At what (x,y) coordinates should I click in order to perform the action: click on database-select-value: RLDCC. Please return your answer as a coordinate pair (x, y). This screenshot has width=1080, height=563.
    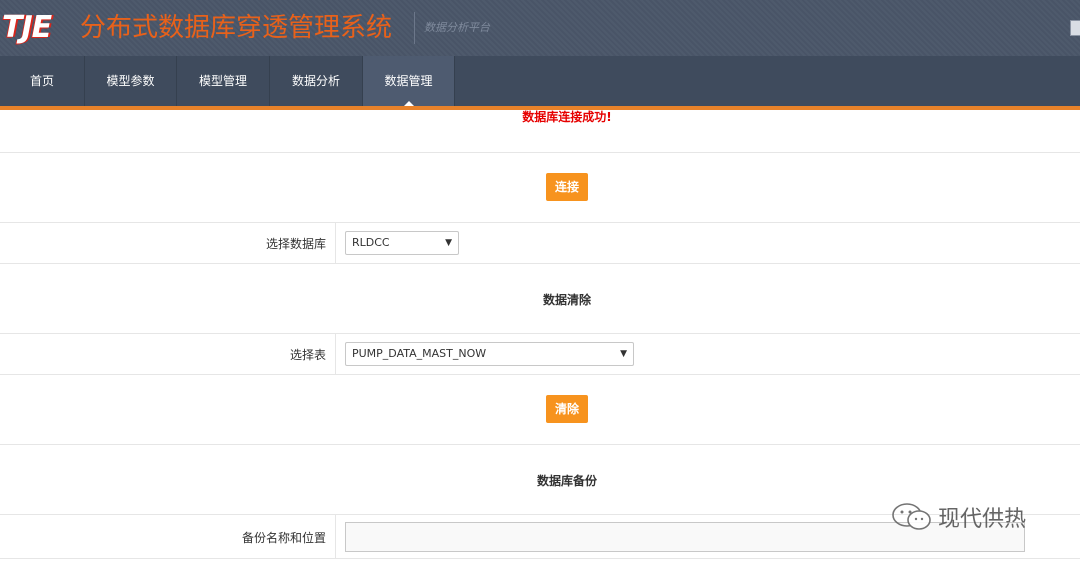
    Looking at the image, I should click on (371, 242).